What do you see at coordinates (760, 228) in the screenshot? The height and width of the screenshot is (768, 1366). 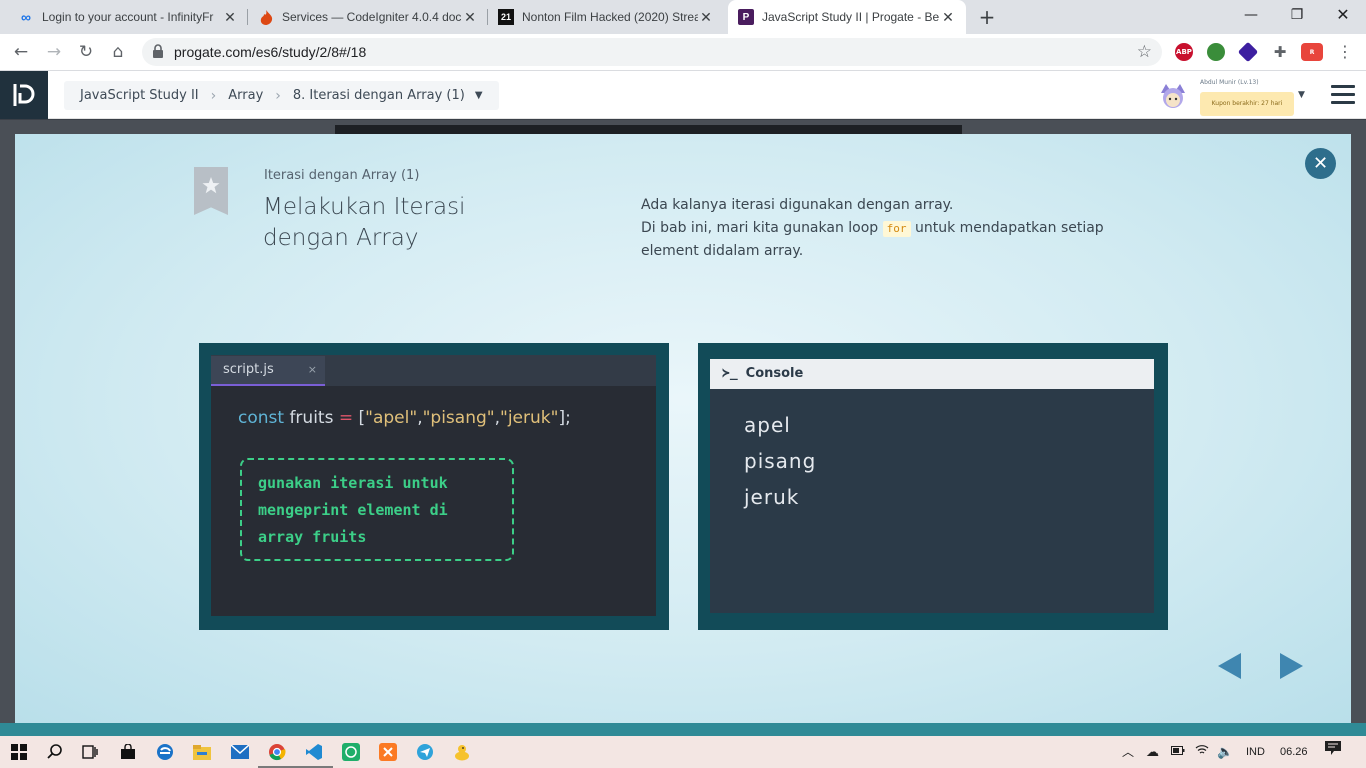 I see `desc-text: Di bab ini, mari kita gunakan loop` at bounding box center [760, 228].